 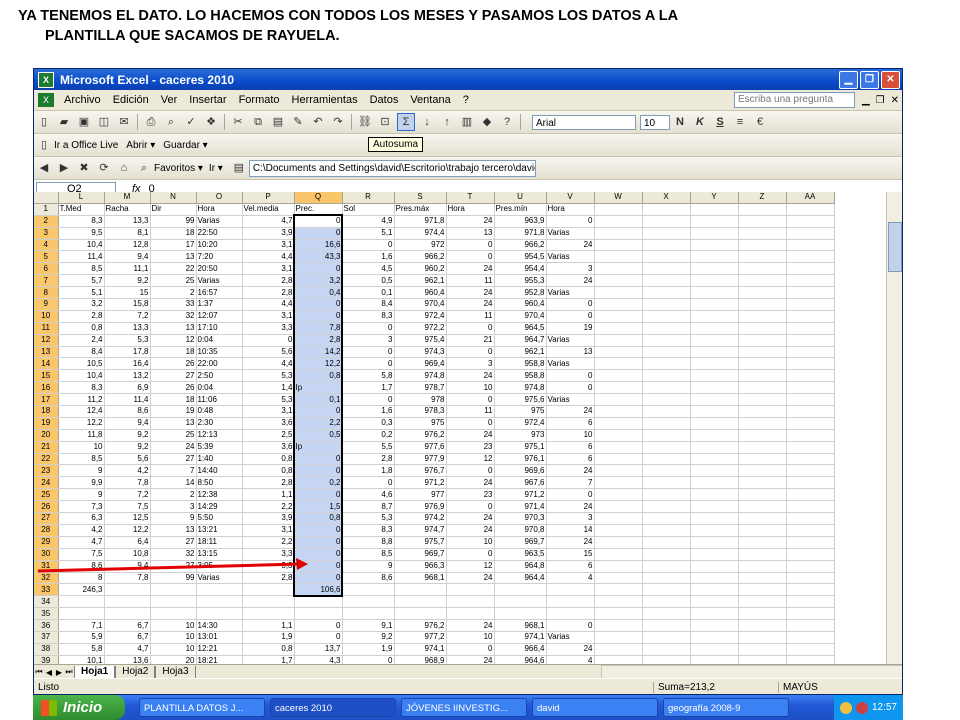 What do you see at coordinates (46, 659) in the screenshot?
I see `row-header: 39` at bounding box center [46, 659].